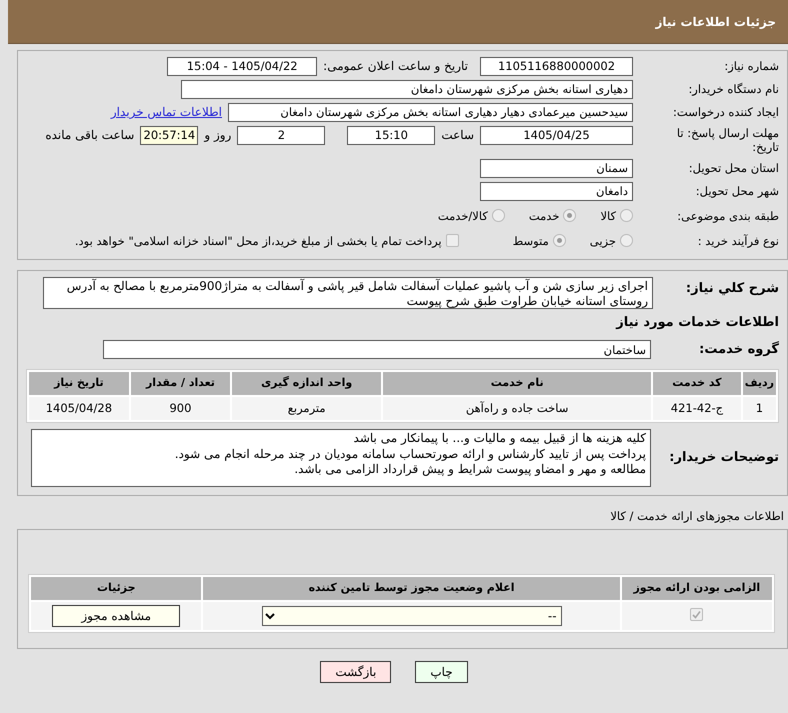 The image size is (788, 713). Describe the element at coordinates (166, 112) in the screenshot. I see `contact-link: اطلاعات تماس خریدار` at that location.